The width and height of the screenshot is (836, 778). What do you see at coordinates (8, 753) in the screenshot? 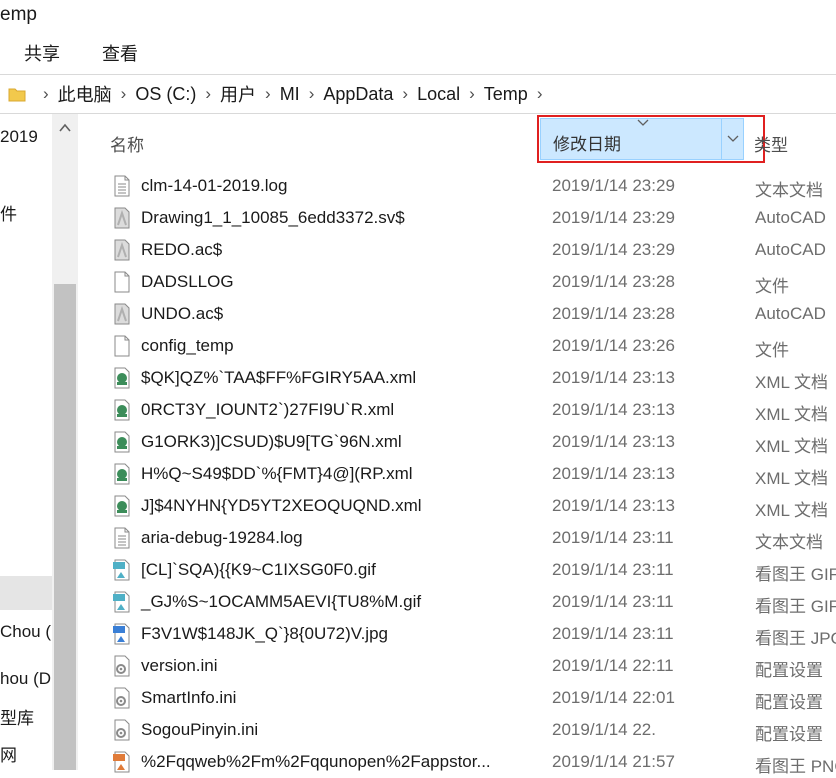
I see `nav-item-network: 网` at bounding box center [8, 753].